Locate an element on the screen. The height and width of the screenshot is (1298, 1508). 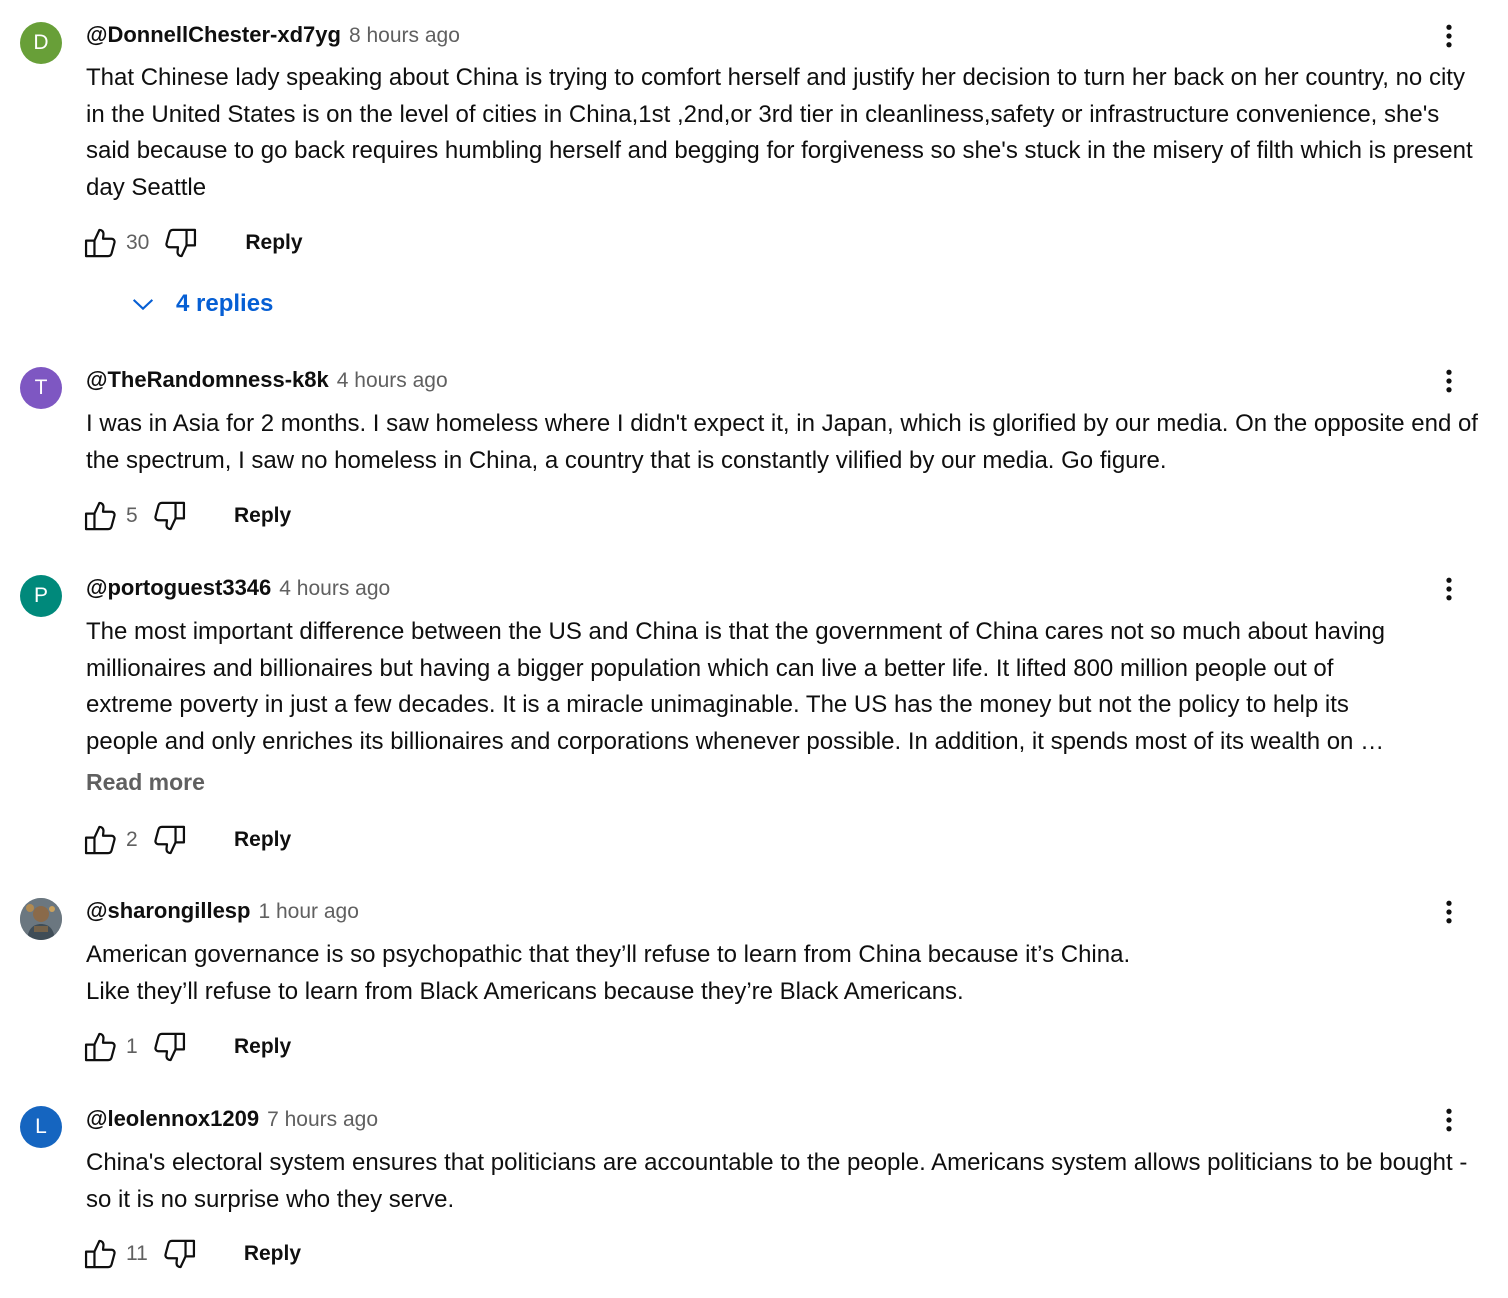
chevron-down-icon is located at coordinates (143, 304).